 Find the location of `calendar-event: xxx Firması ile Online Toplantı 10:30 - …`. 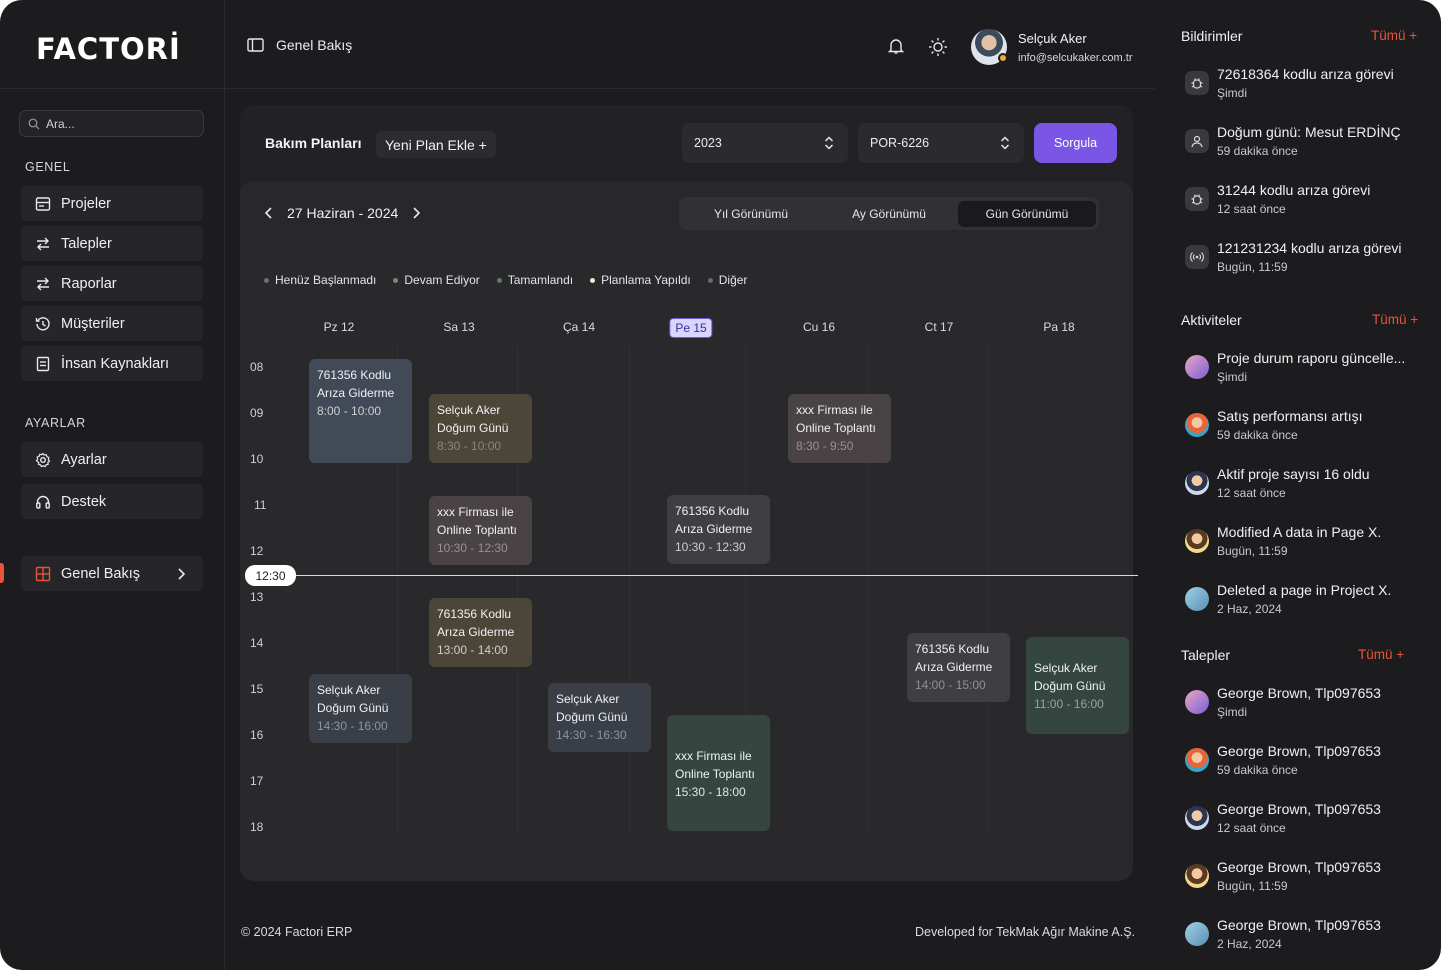

calendar-event: xxx Firması ile Online Toplantı 10:30 - … is located at coordinates (480, 530).